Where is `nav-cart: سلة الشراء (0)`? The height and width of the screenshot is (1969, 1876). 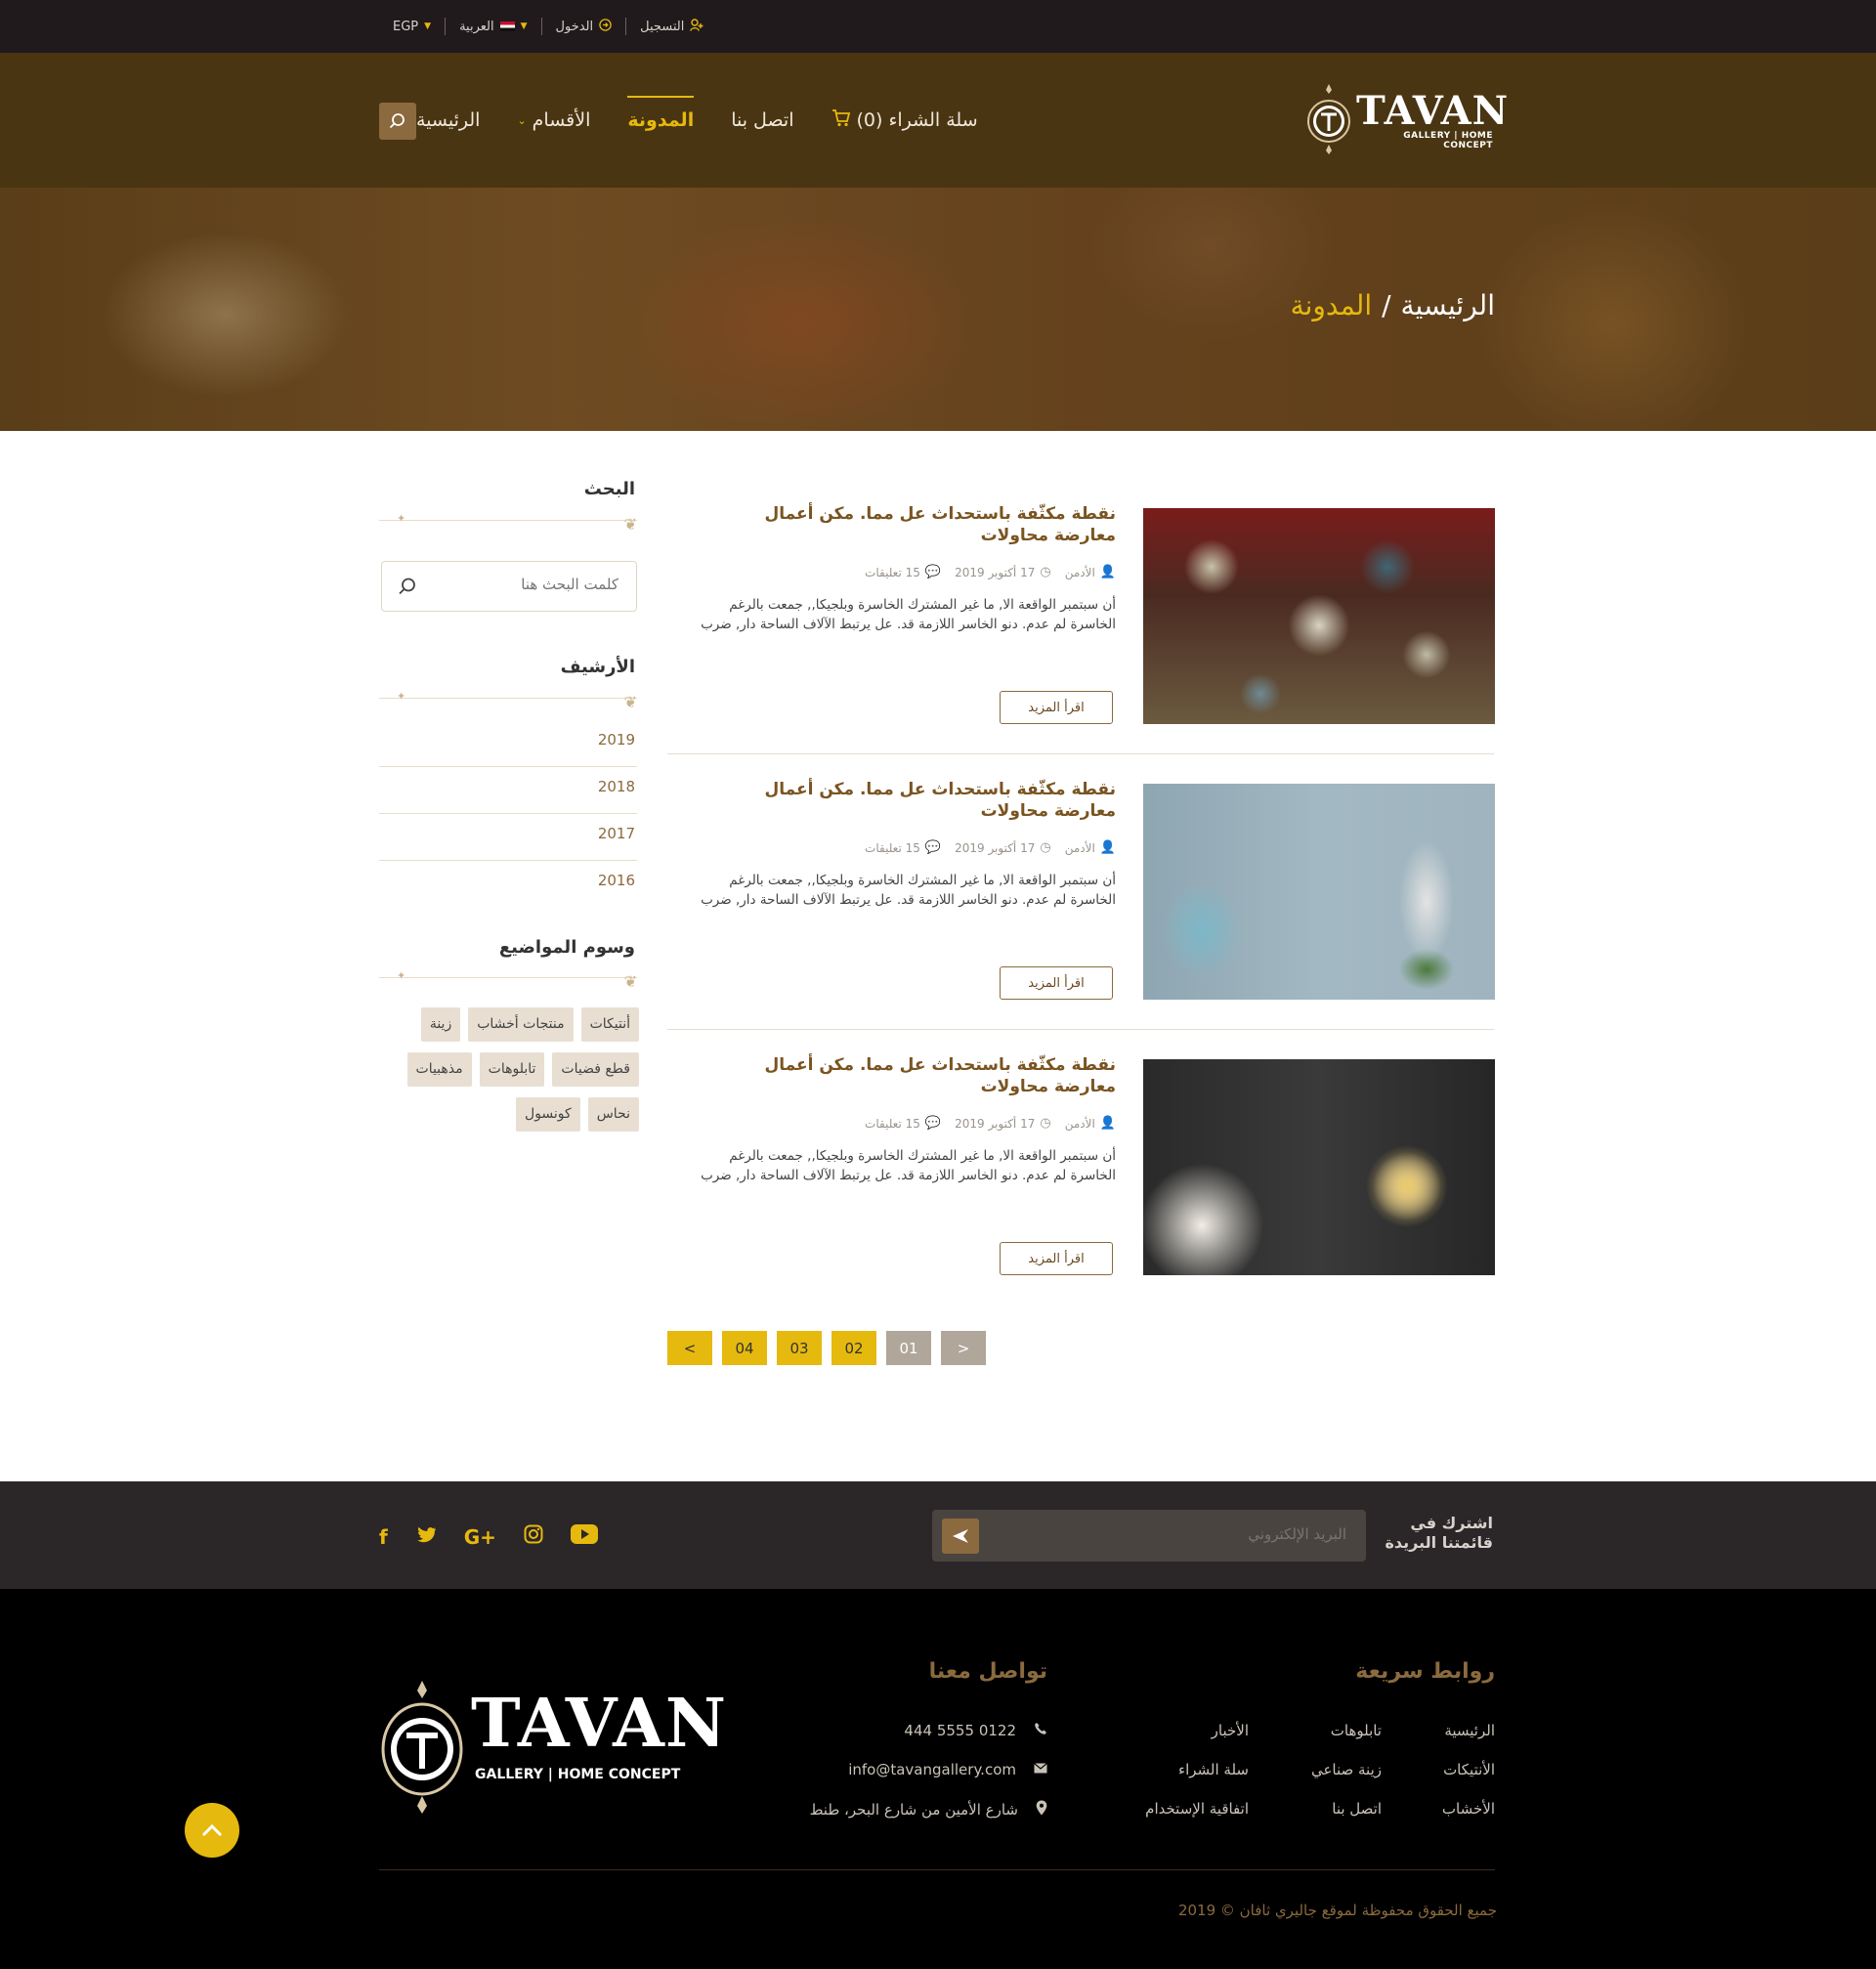 nav-cart: سلة الشراء (0) is located at coordinates (904, 120).